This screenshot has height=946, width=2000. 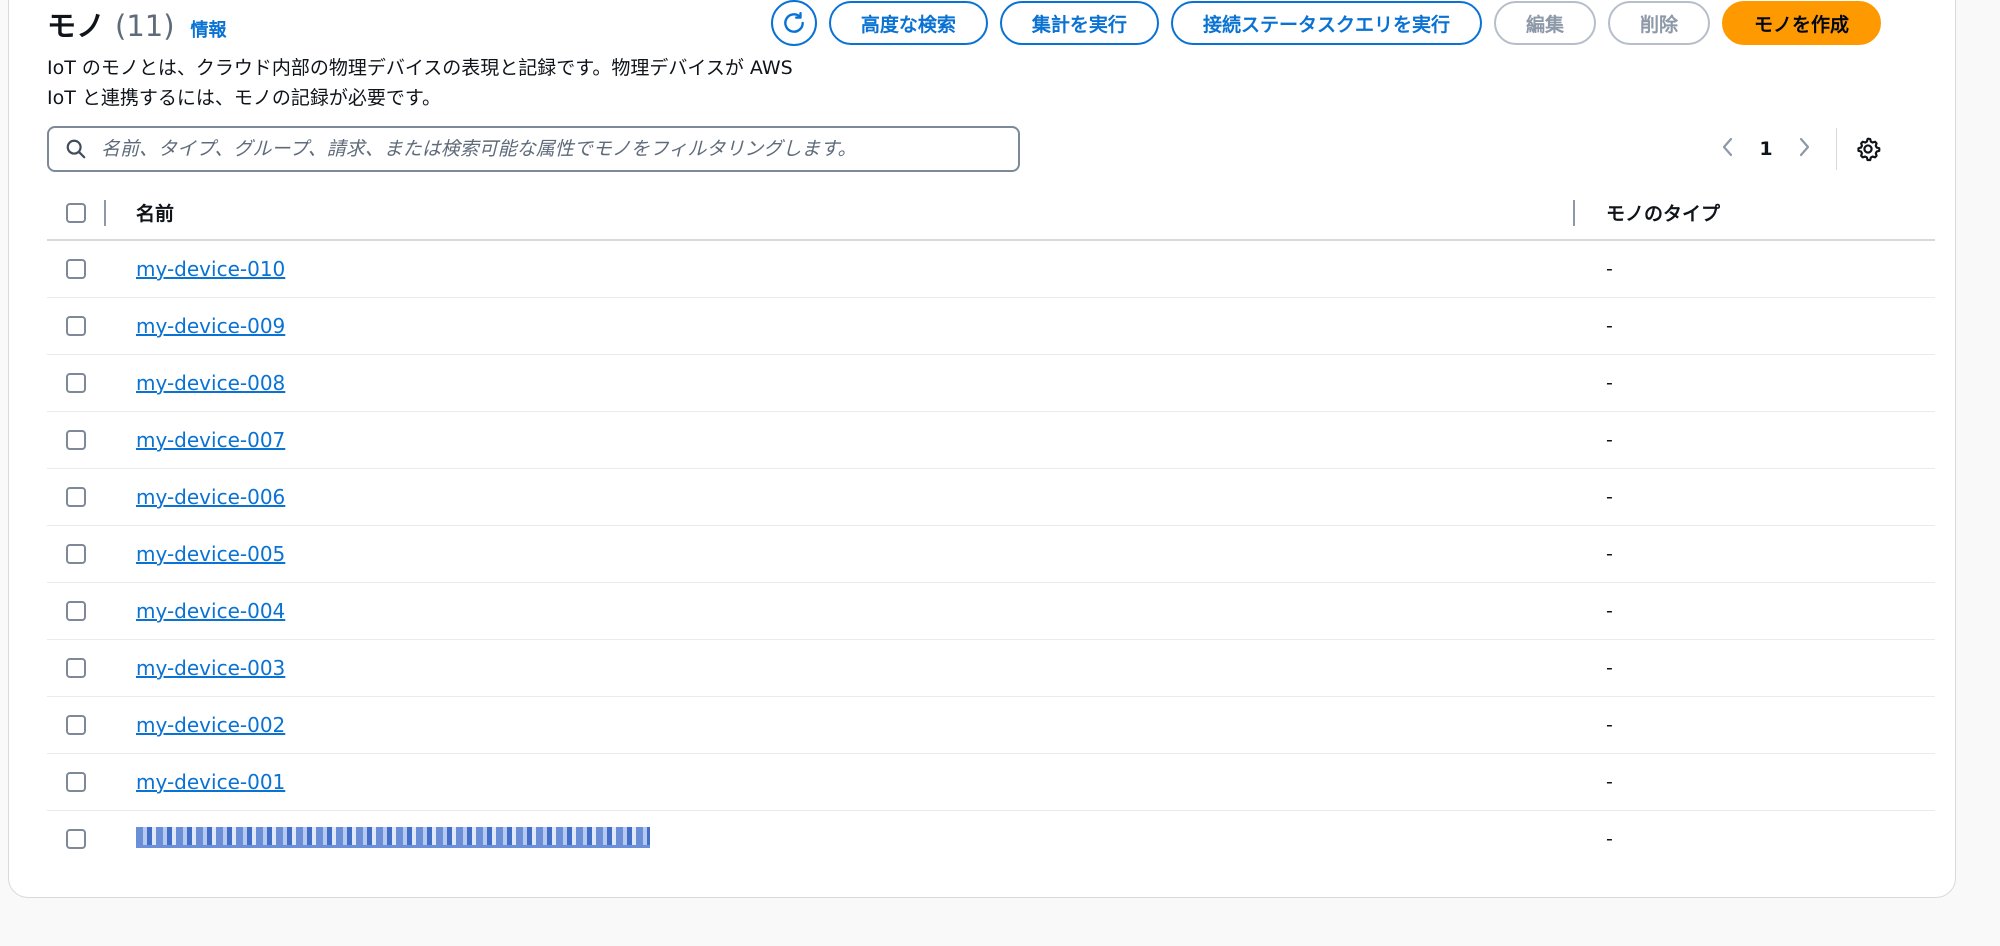 I want to click on run-connectivity-query-button: 接続ステータスクエリを実行, so click(x=1326, y=23).